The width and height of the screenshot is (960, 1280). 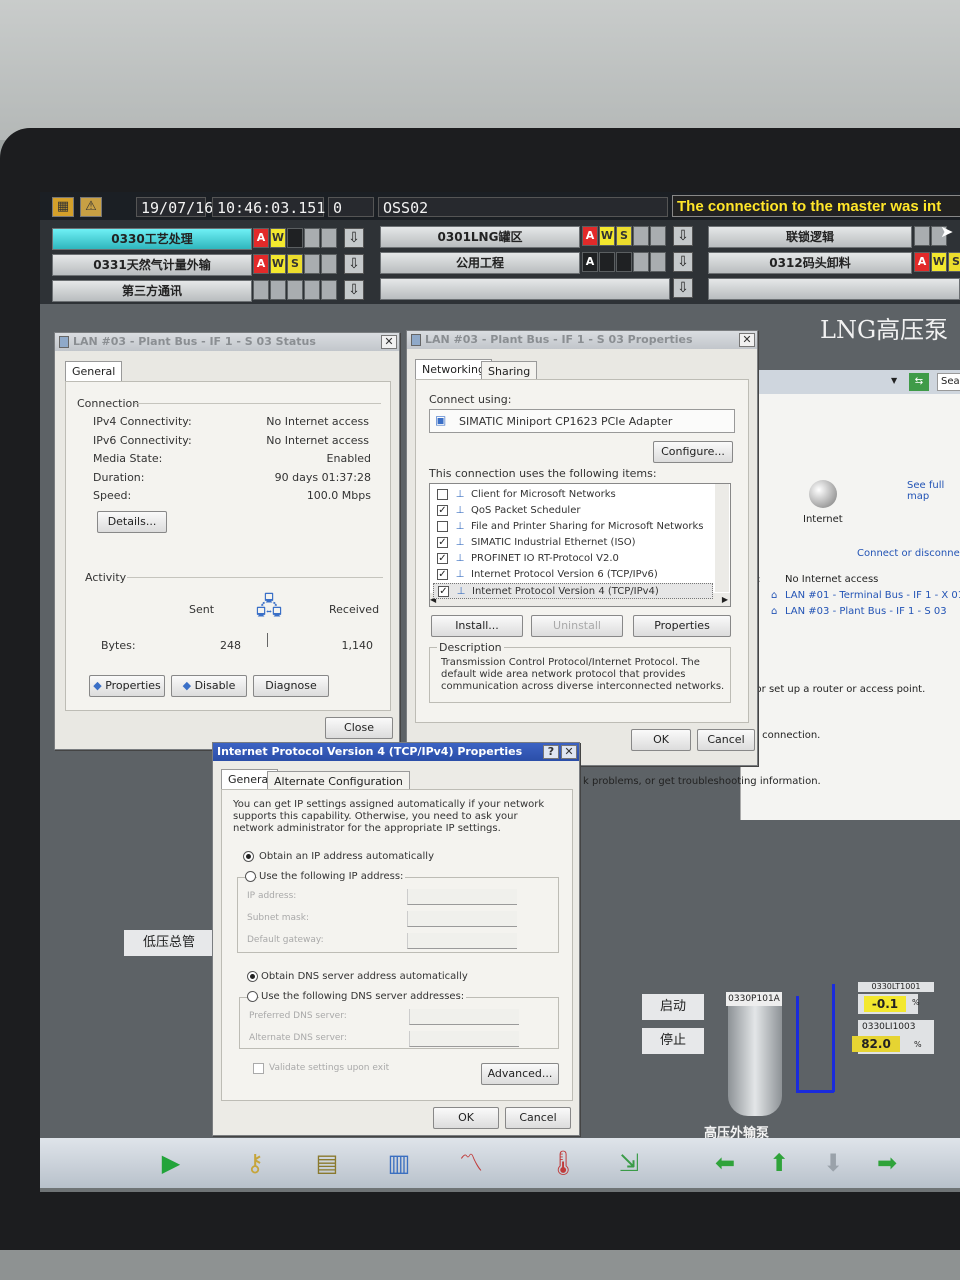 I want to click on item-properties-button: Properties, so click(x=682, y=626).